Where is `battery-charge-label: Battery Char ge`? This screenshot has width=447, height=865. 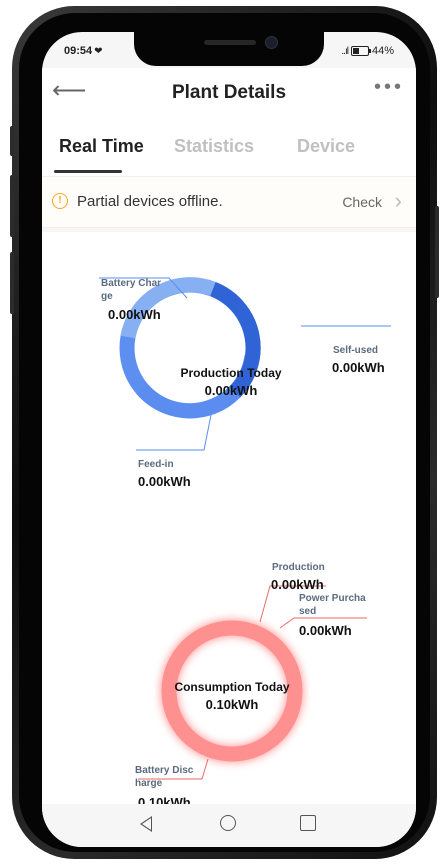
battery-charge-label: Battery Char ge is located at coordinates (131, 290).